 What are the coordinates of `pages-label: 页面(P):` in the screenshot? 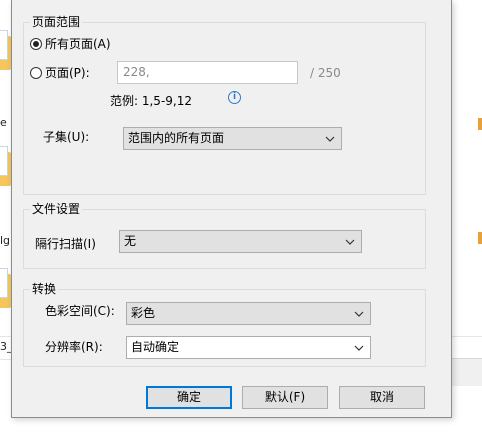 It's located at (67, 73).